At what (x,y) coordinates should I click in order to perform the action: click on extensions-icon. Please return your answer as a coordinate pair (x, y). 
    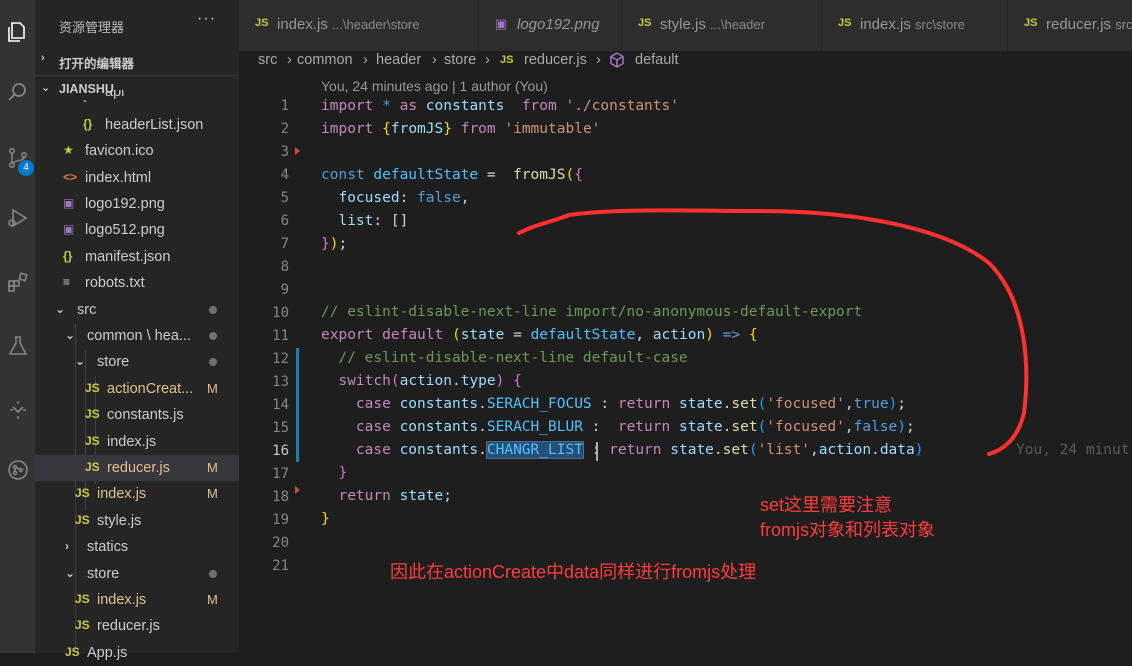
    Looking at the image, I should click on (17, 282).